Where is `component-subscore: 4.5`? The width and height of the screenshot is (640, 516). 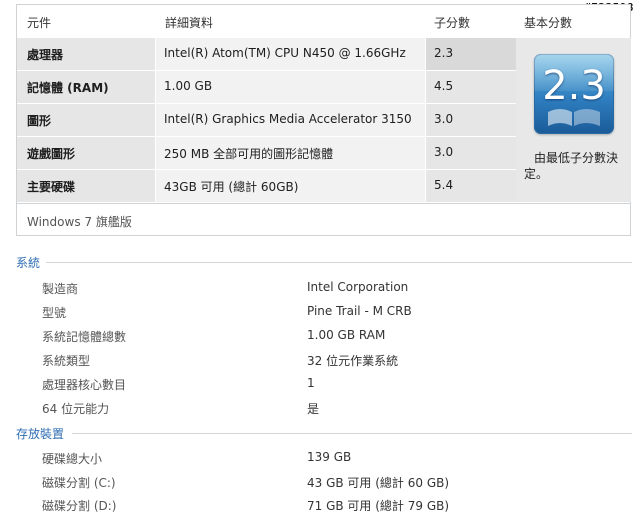 component-subscore: 4.5 is located at coordinates (471, 87).